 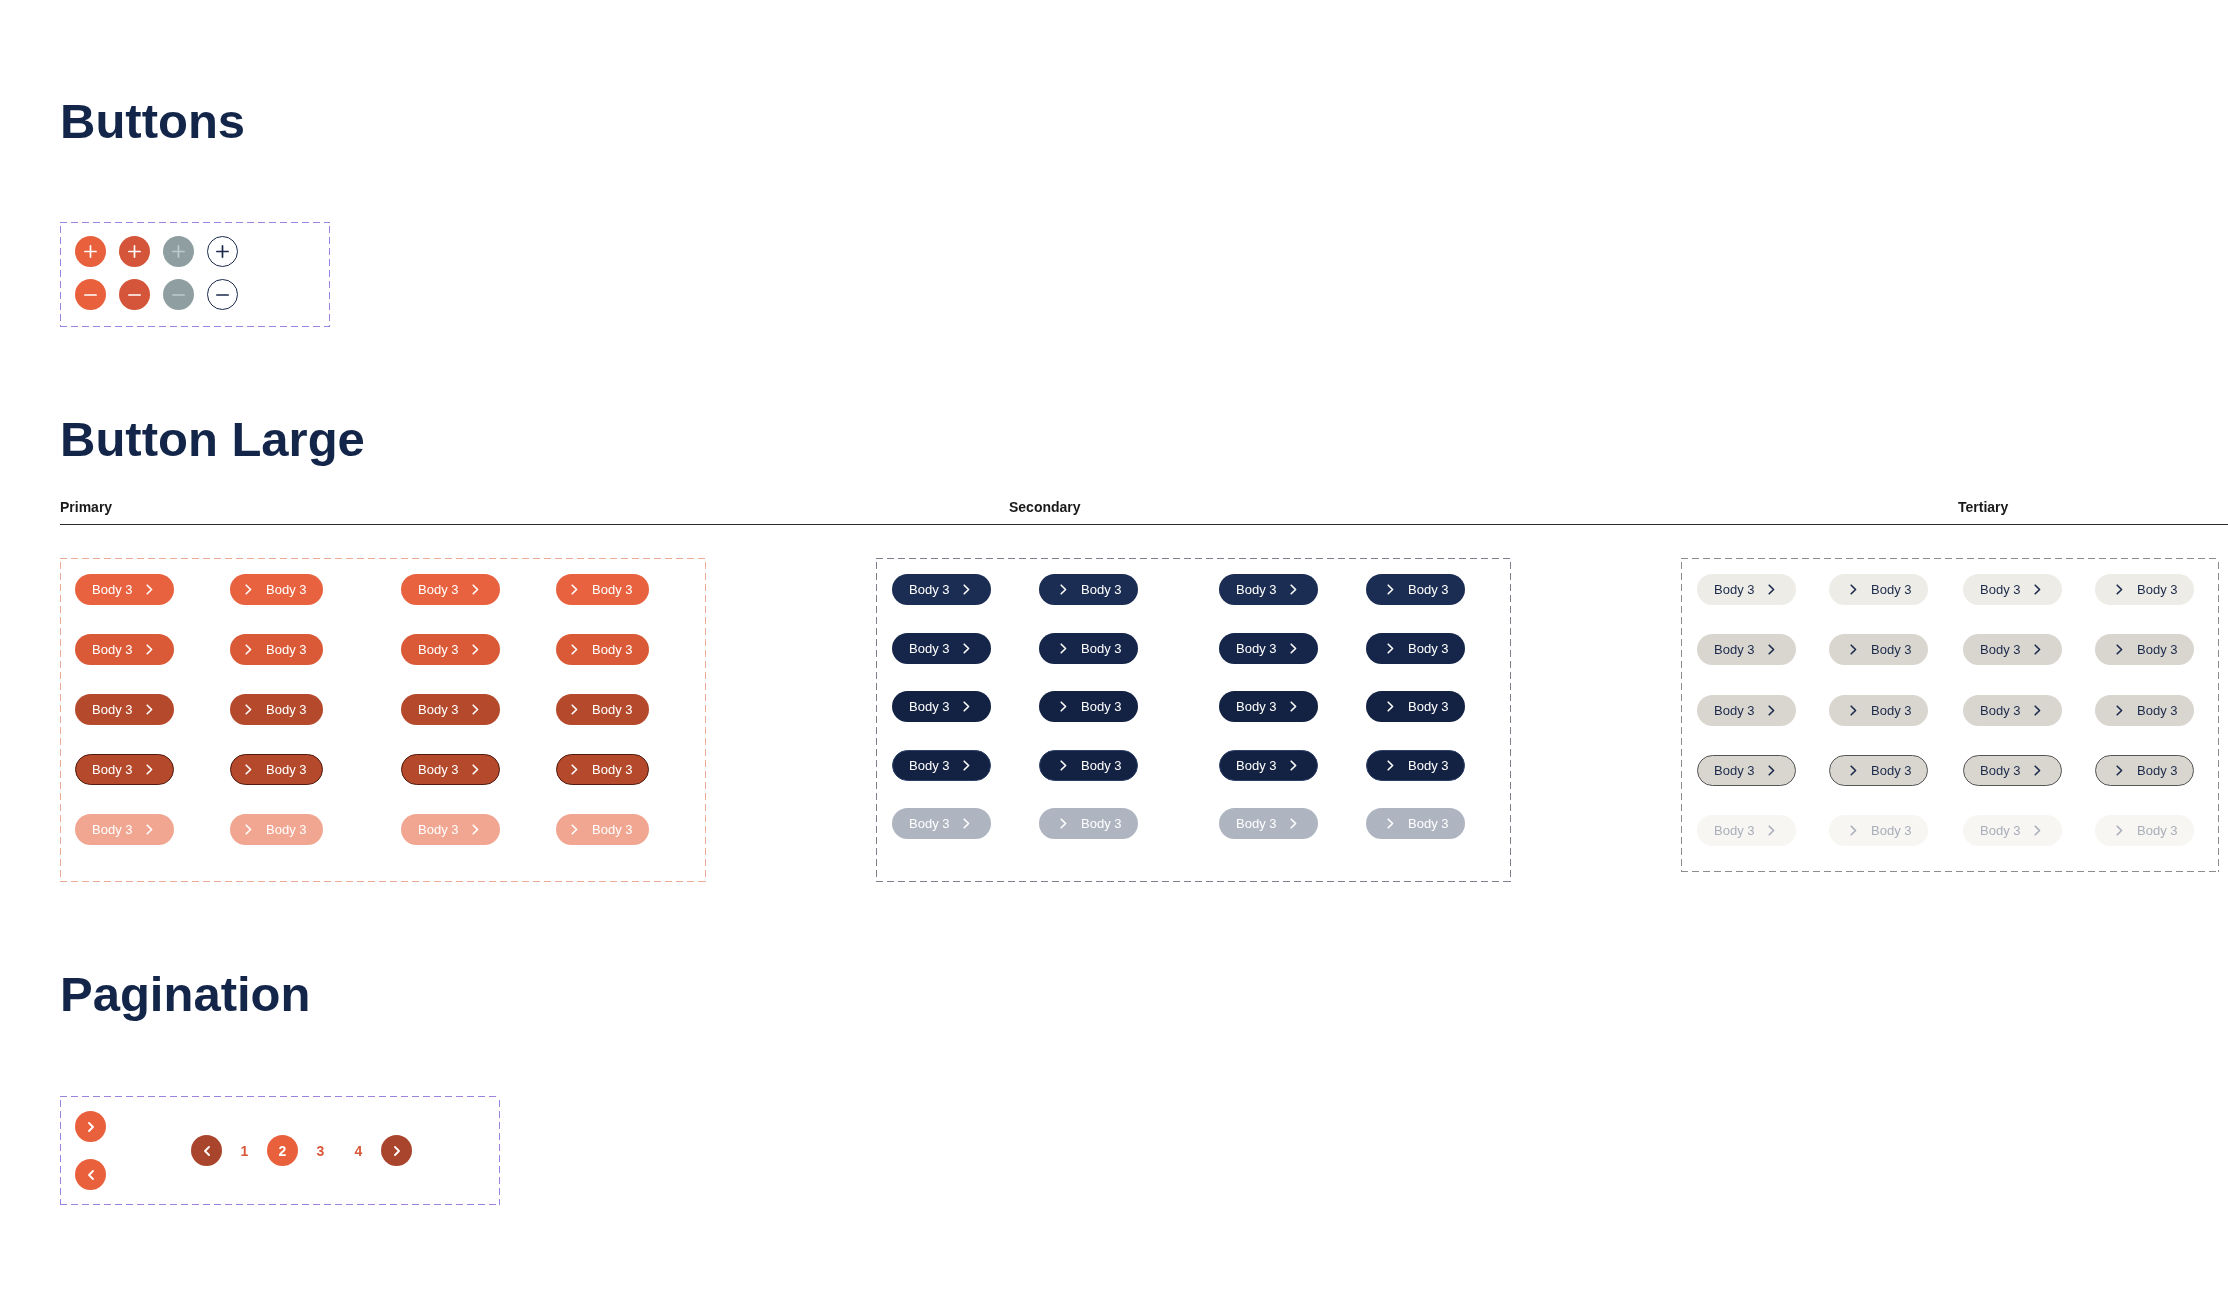 I want to click on minus-icon, so click(x=90, y=294).